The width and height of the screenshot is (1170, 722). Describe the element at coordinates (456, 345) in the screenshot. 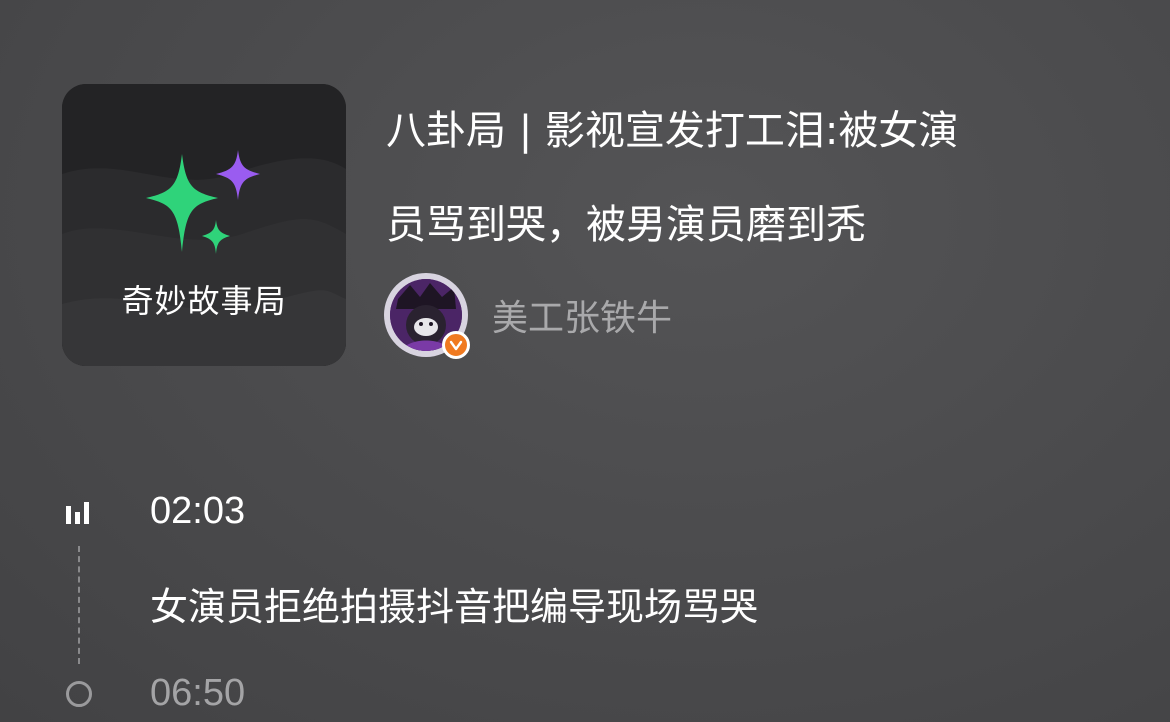

I see `verified-check-icon` at that location.